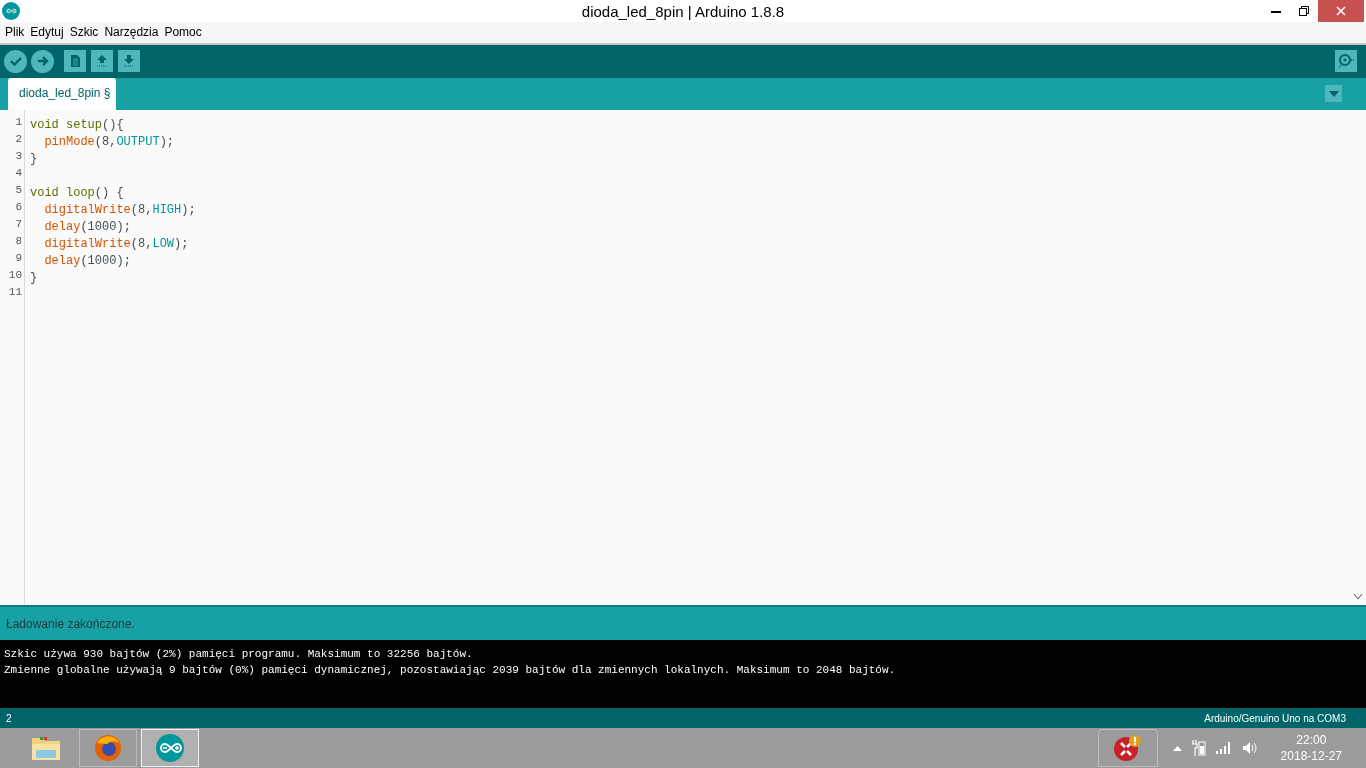 The width and height of the screenshot is (1366, 768). What do you see at coordinates (683, 11) in the screenshot?
I see `window-title: dioda_led_8pin | Arduino 1.8.8` at bounding box center [683, 11].